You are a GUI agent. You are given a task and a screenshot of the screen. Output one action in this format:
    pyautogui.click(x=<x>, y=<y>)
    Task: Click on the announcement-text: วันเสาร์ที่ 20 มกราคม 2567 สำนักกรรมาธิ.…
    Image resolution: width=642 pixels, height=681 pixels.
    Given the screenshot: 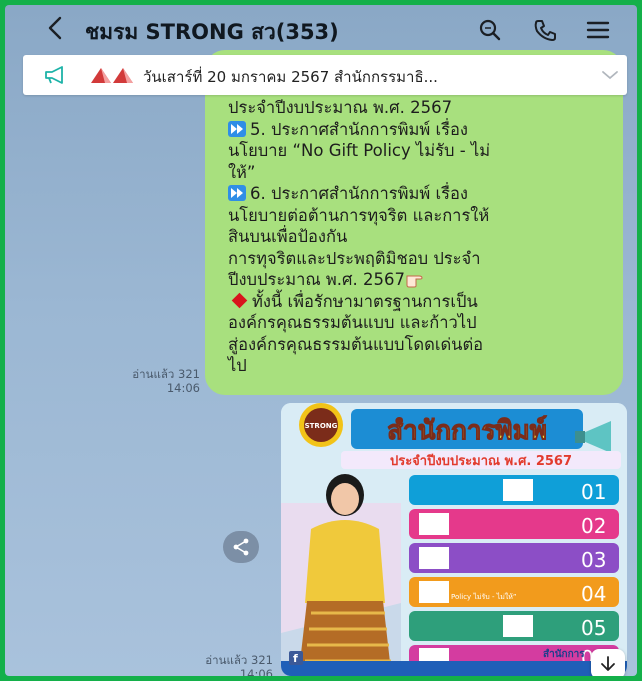 What is the action you would take?
    pyautogui.click(x=290, y=77)
    